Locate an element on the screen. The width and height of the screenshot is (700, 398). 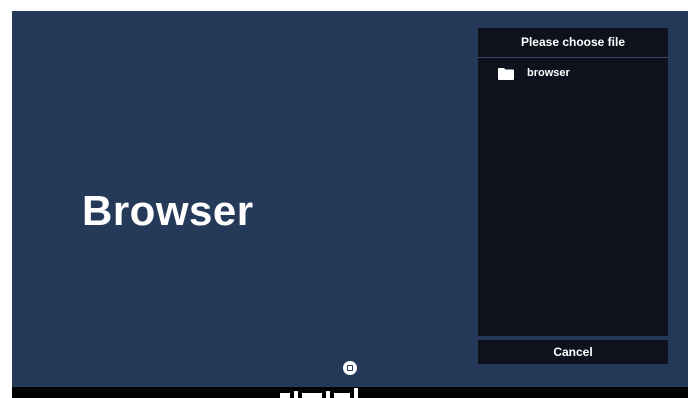
home-icon is located at coordinates (350, 368).